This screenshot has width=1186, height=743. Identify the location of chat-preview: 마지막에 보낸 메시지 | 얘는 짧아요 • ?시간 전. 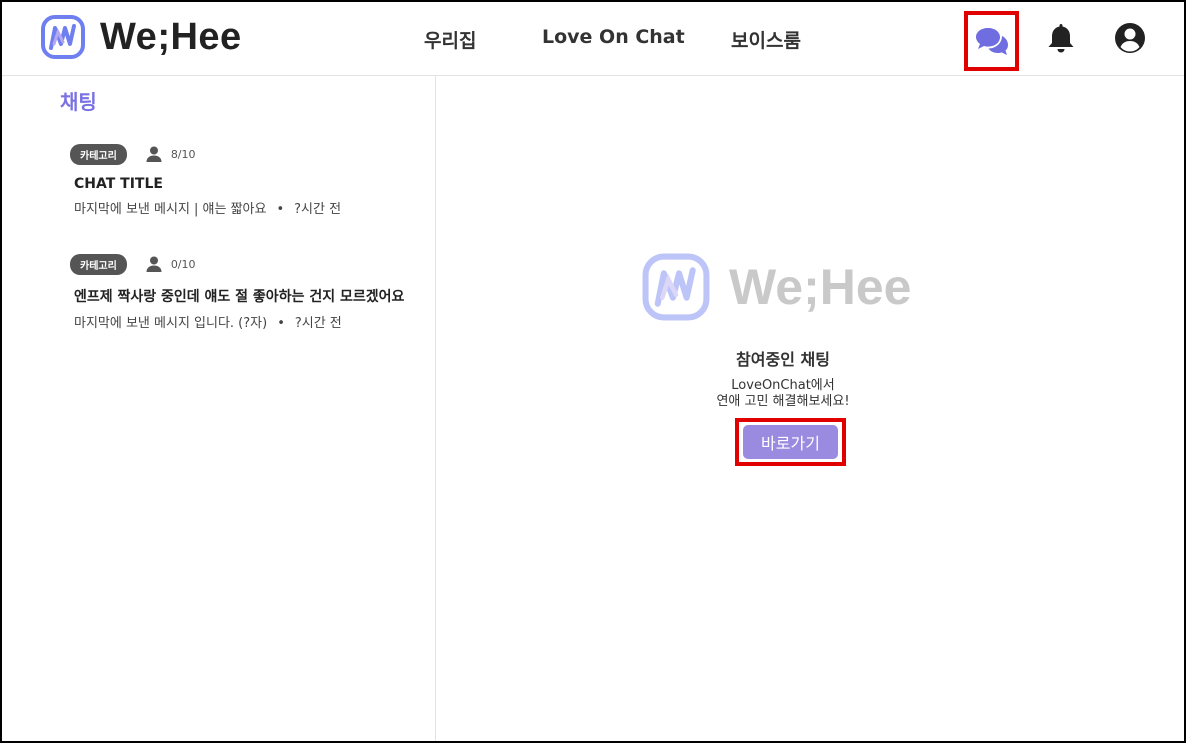
(252, 207).